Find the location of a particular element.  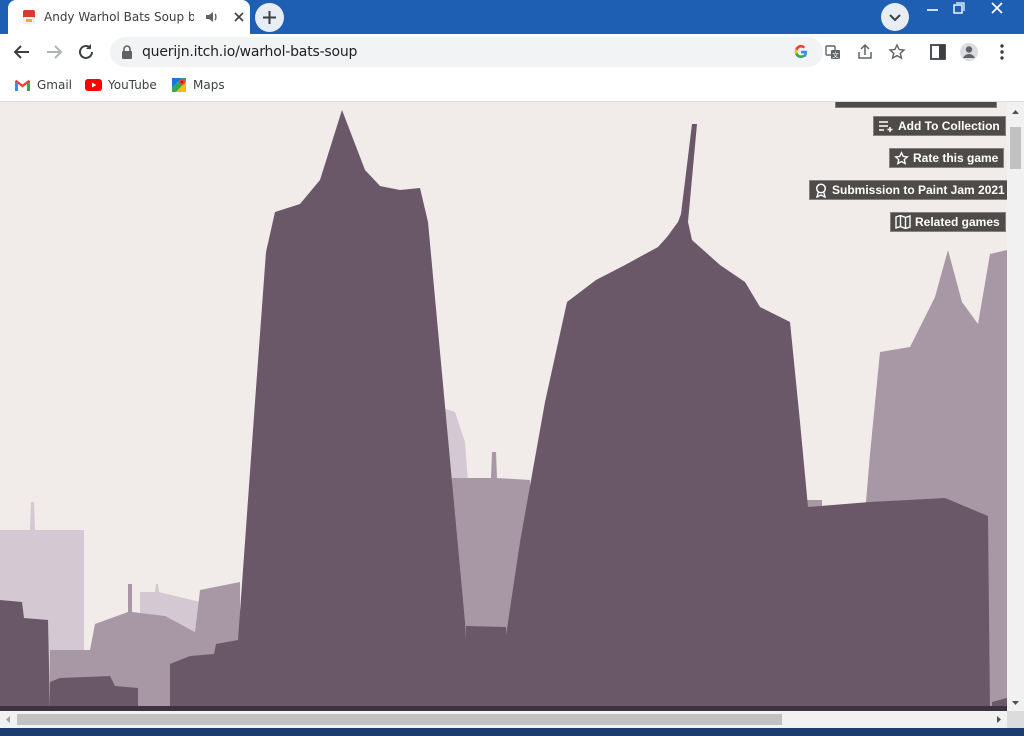

button-label: Submission to Paint Jam 2021 is located at coordinates (918, 190).